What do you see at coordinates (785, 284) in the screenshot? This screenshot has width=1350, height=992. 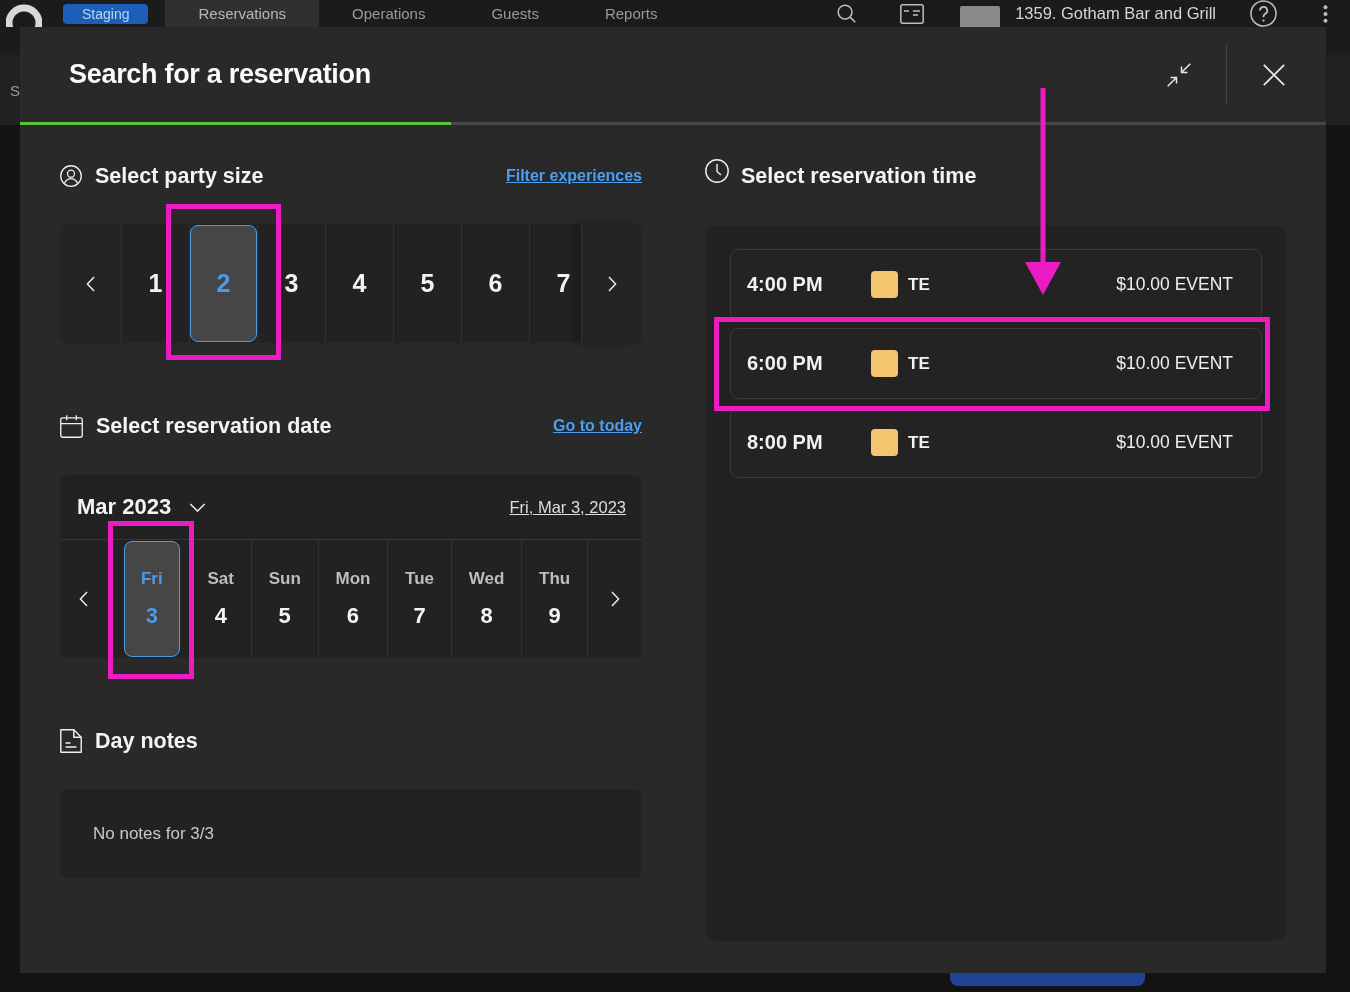 I see `time-label: 4:00 PM` at bounding box center [785, 284].